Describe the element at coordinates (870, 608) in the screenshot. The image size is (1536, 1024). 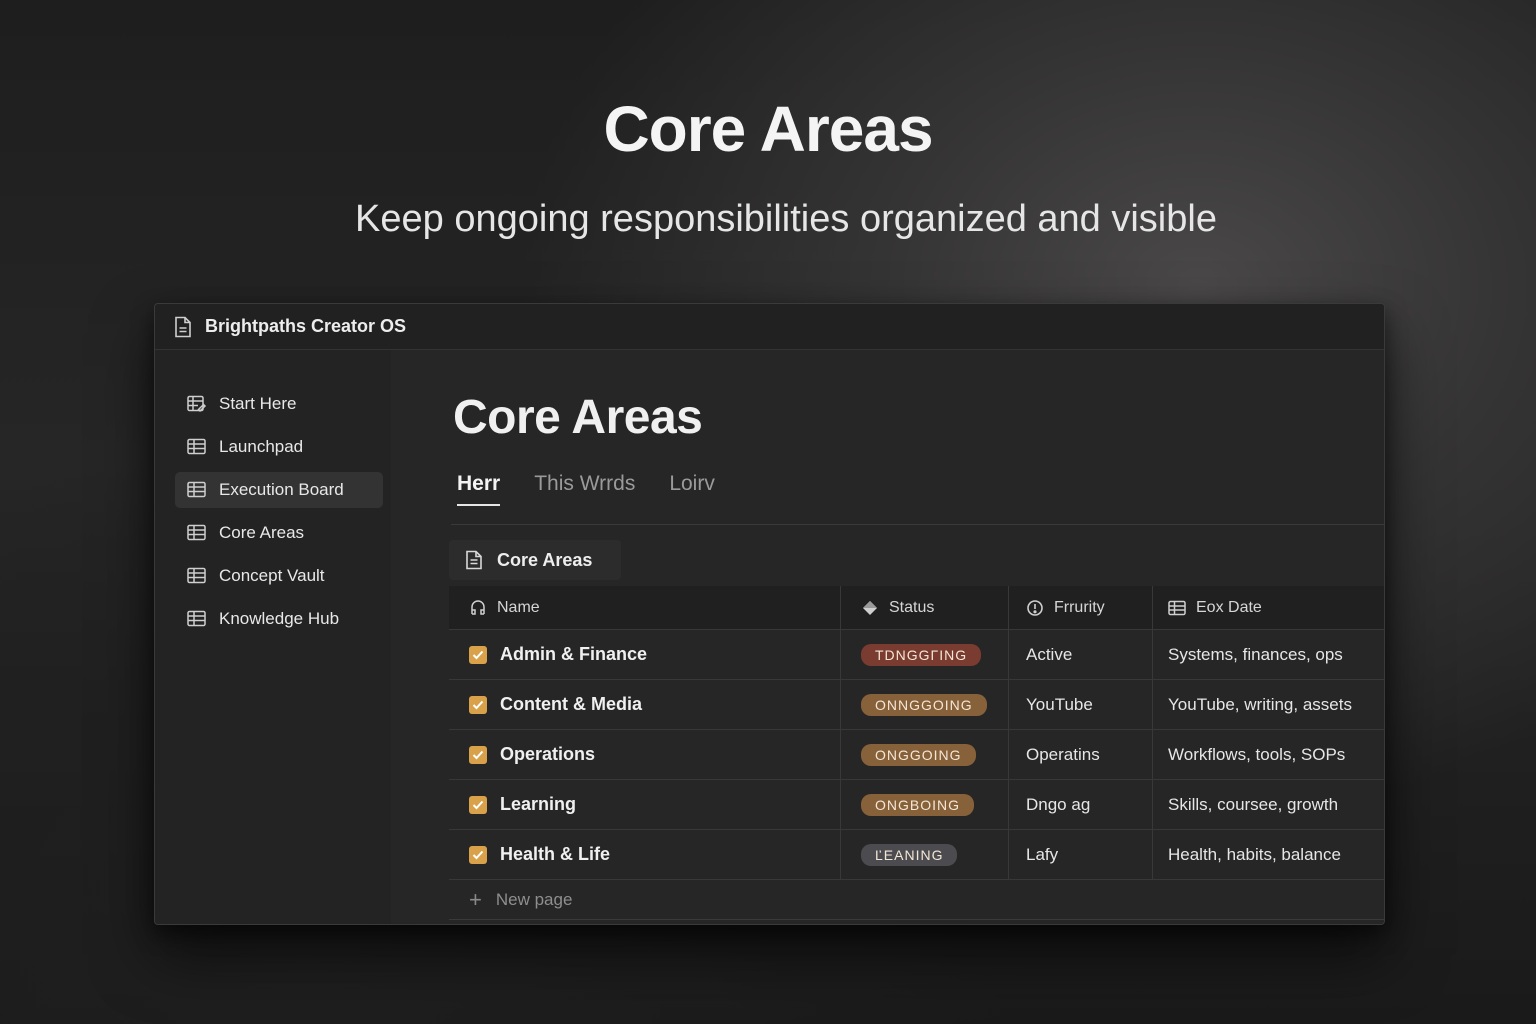
I see `select-icon` at that location.